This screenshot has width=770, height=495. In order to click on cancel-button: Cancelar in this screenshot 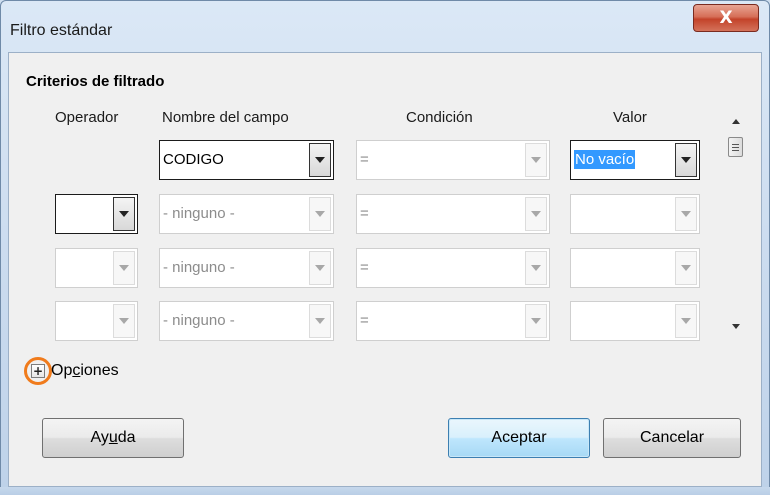, I will do `click(672, 438)`.